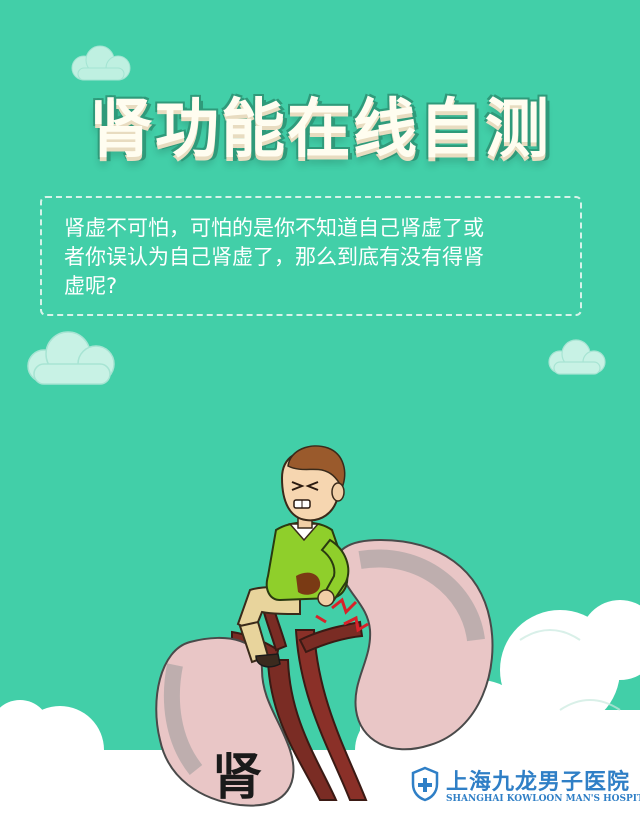  What do you see at coordinates (237, 777) in the screenshot?
I see `kidney-caption: 肾` at bounding box center [237, 777].